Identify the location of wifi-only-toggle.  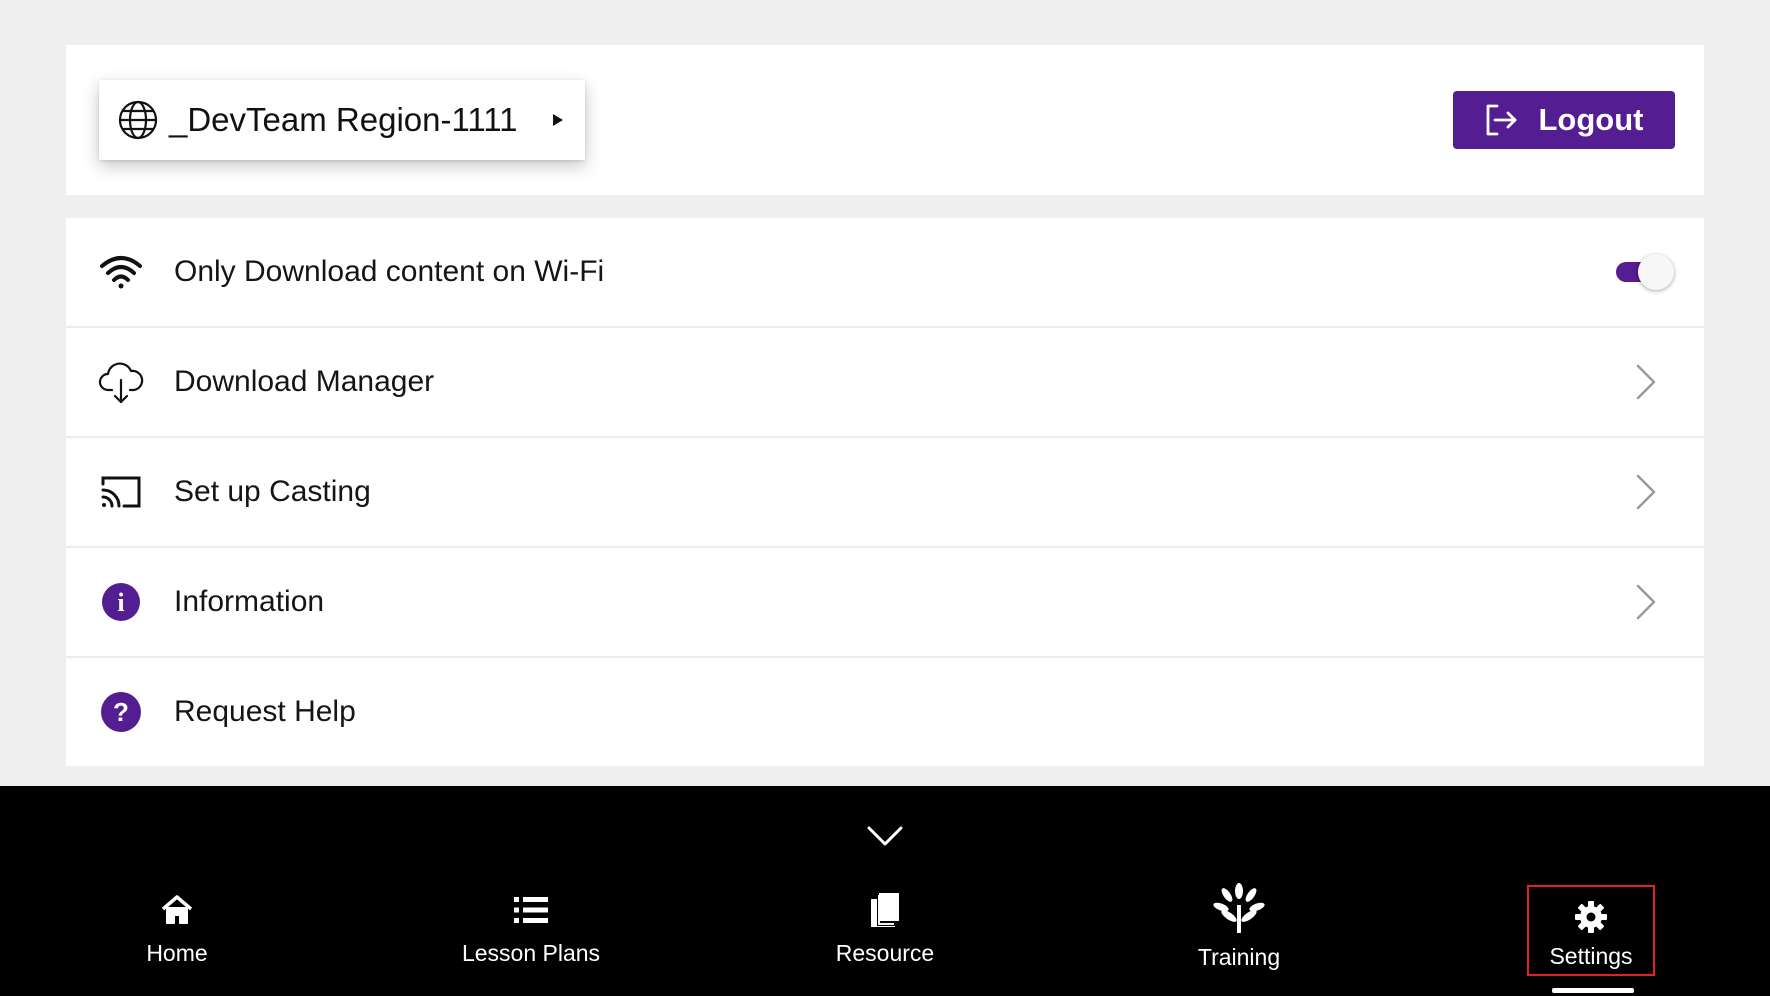
(1644, 272).